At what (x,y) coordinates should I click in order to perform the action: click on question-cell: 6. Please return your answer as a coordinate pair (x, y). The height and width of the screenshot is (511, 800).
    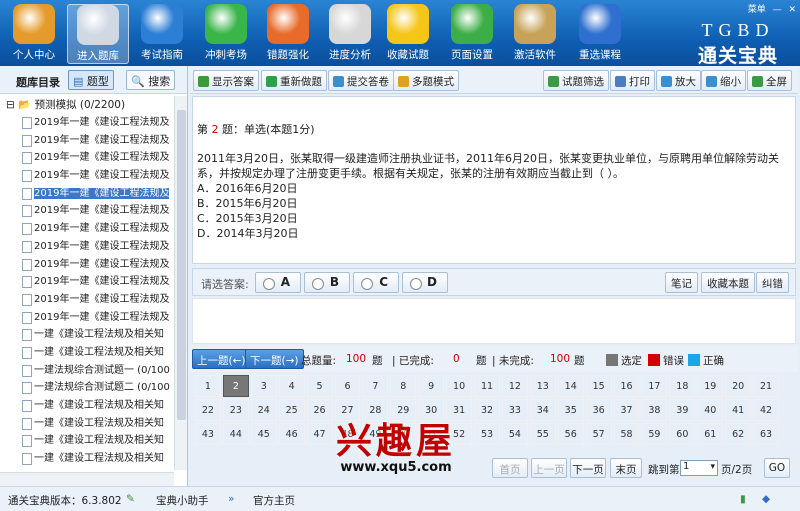
    Looking at the image, I should click on (347, 386).